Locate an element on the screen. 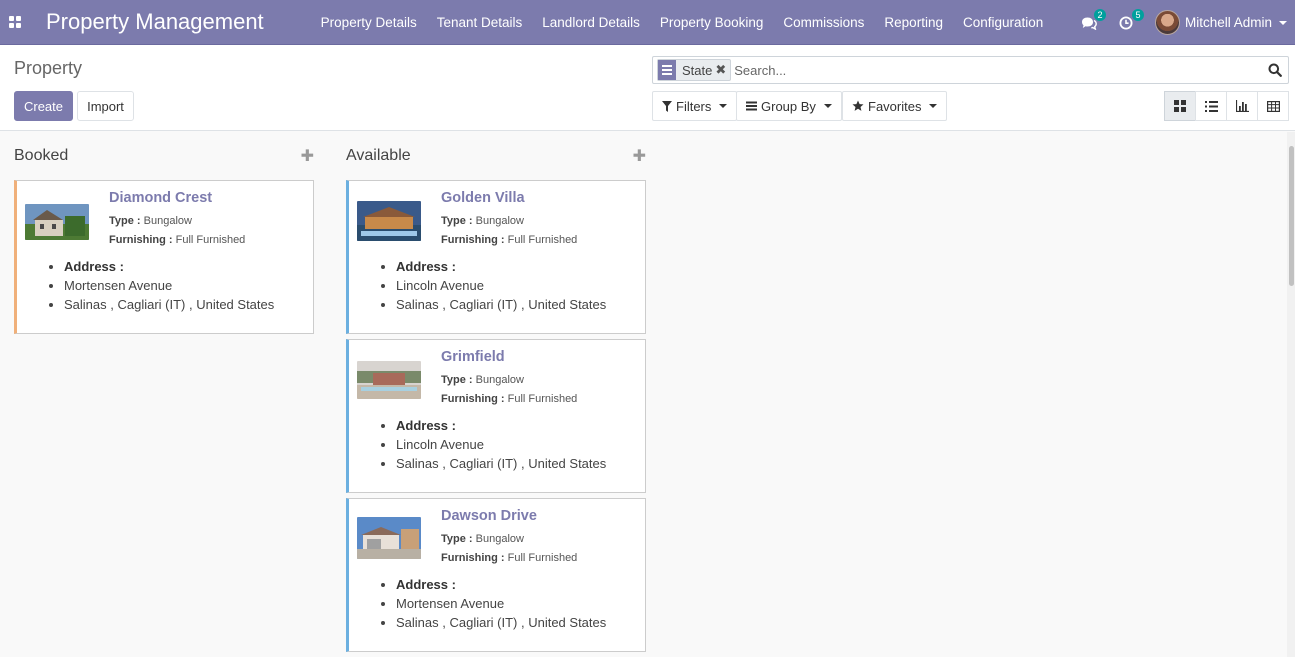 The image size is (1295, 657). menu-property-booking: Property Booking is located at coordinates (712, 22).